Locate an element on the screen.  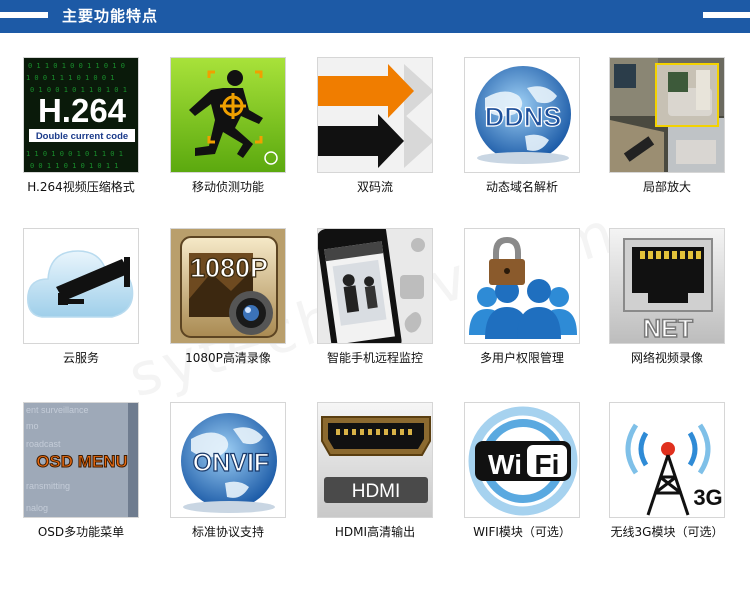
running-man-icon is located at coordinates (228, 115).